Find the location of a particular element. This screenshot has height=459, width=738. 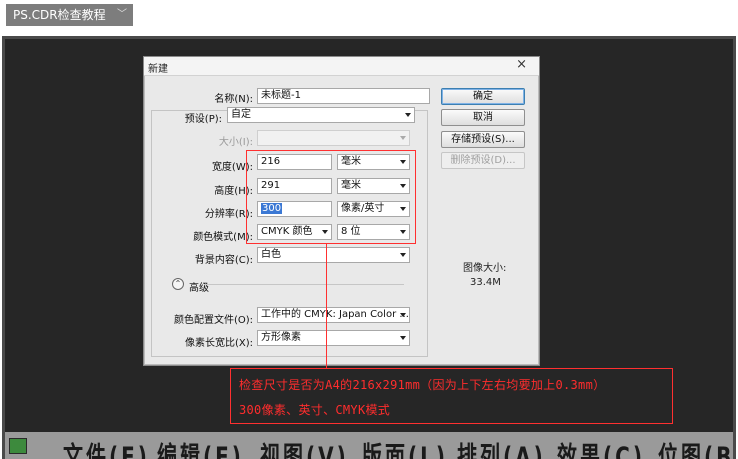

color-mode-label: 颜色模式(M): is located at coordinates (223, 237).